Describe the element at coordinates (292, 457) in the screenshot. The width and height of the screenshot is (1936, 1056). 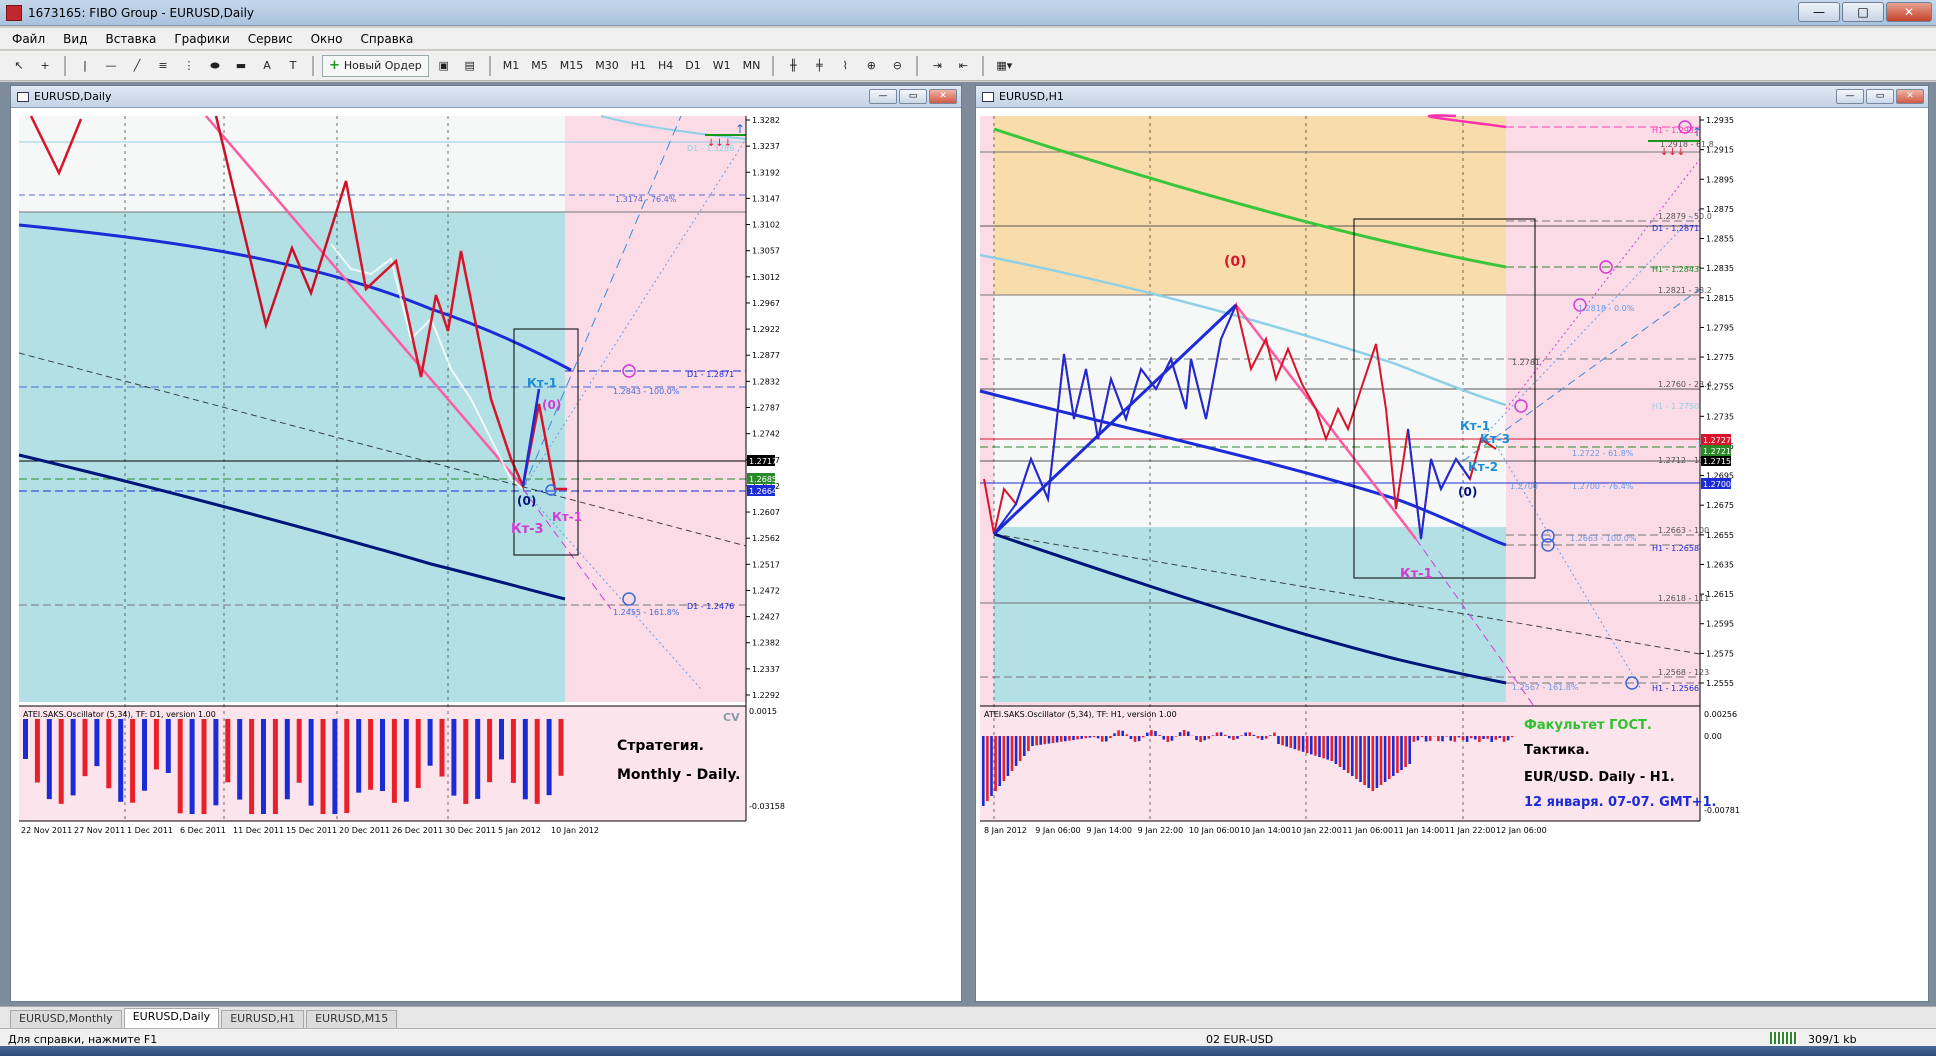
I see `zone-cyan` at that location.